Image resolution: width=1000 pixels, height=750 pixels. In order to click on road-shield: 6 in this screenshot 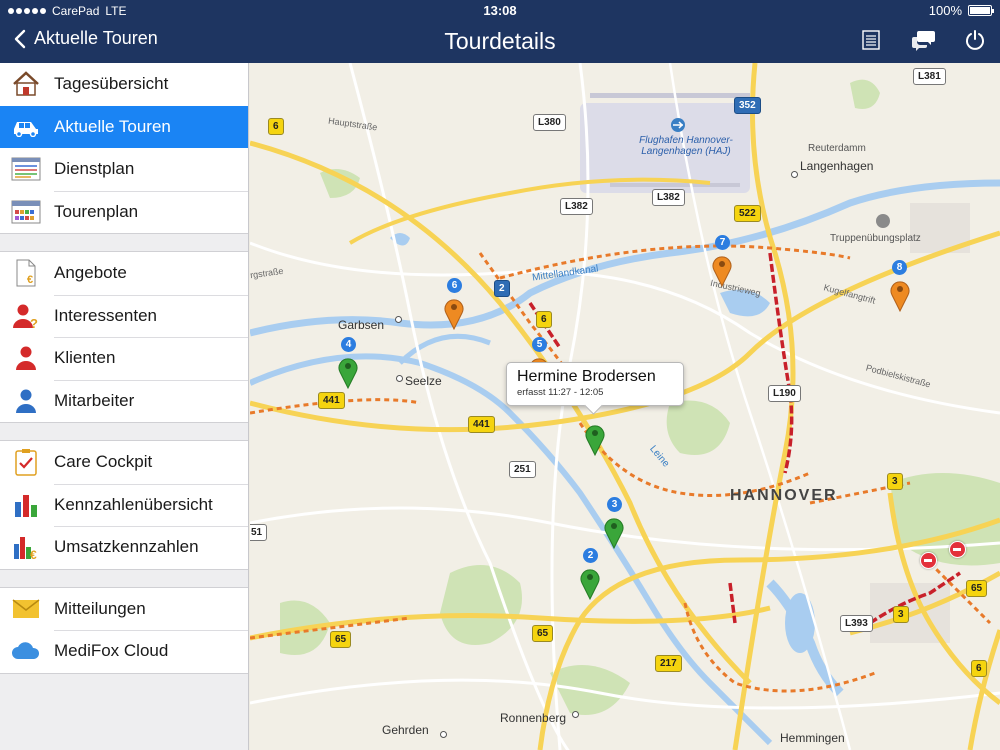, I will do `click(544, 319)`.